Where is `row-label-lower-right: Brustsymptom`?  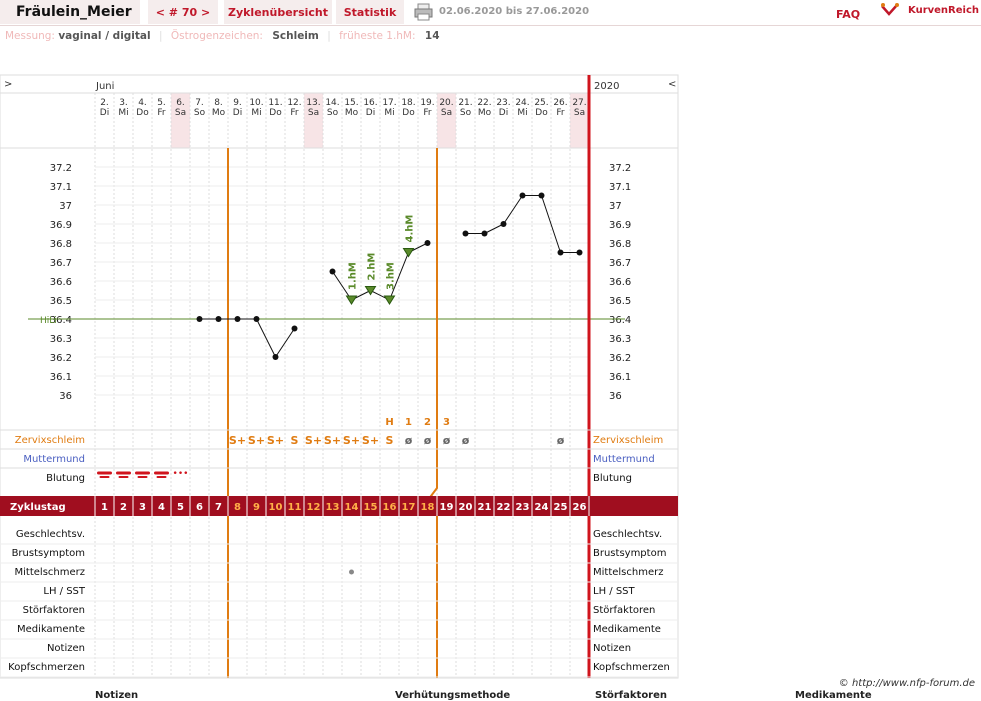
row-label-lower-right: Brustsymptom is located at coordinates (629, 553).